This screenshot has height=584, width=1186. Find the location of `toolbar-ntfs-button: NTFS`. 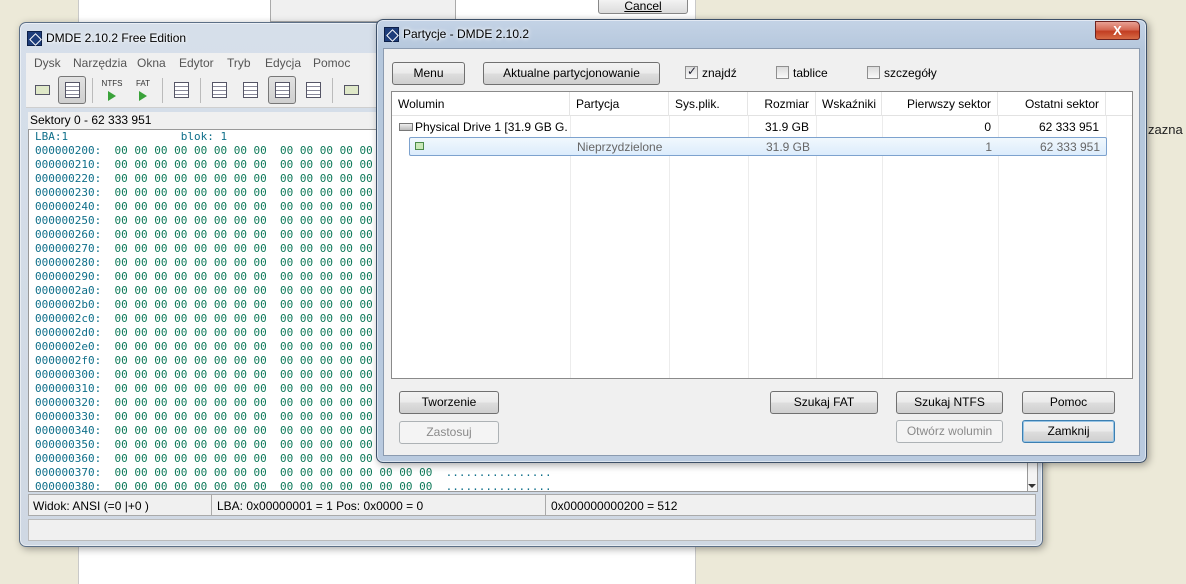

toolbar-ntfs-button: NTFS is located at coordinates (111, 90).